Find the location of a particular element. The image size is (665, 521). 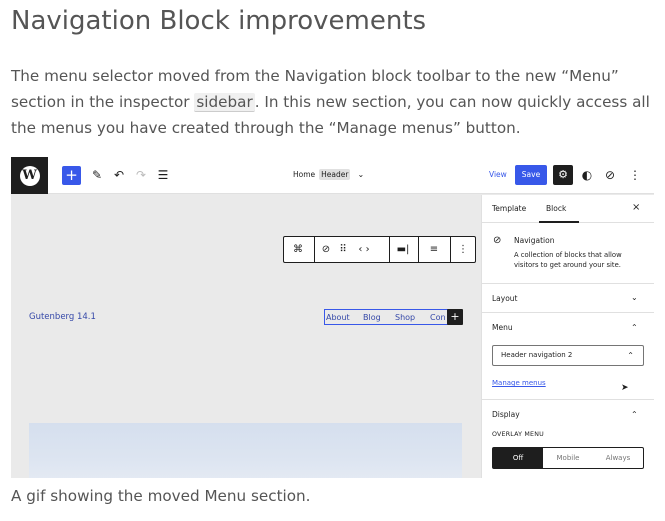

add-nav-item-button: + is located at coordinates (455, 317).